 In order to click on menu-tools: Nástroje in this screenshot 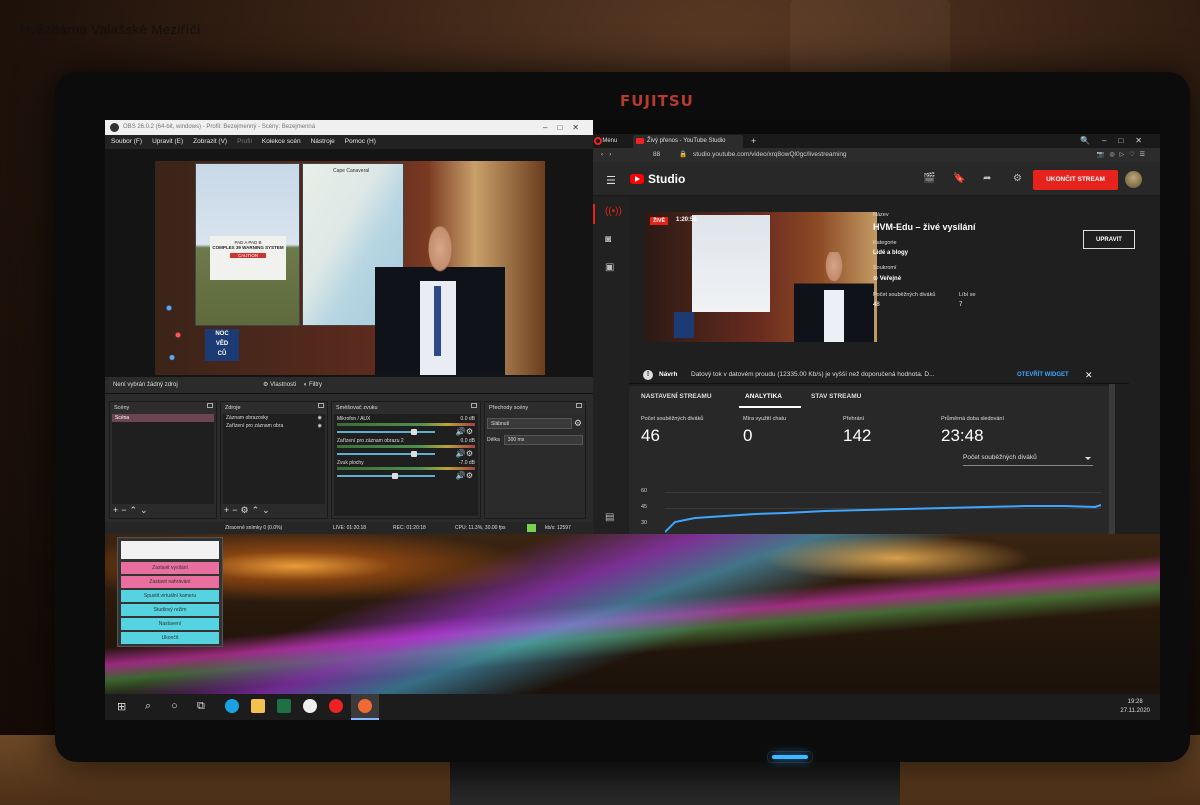, I will do `click(323, 142)`.